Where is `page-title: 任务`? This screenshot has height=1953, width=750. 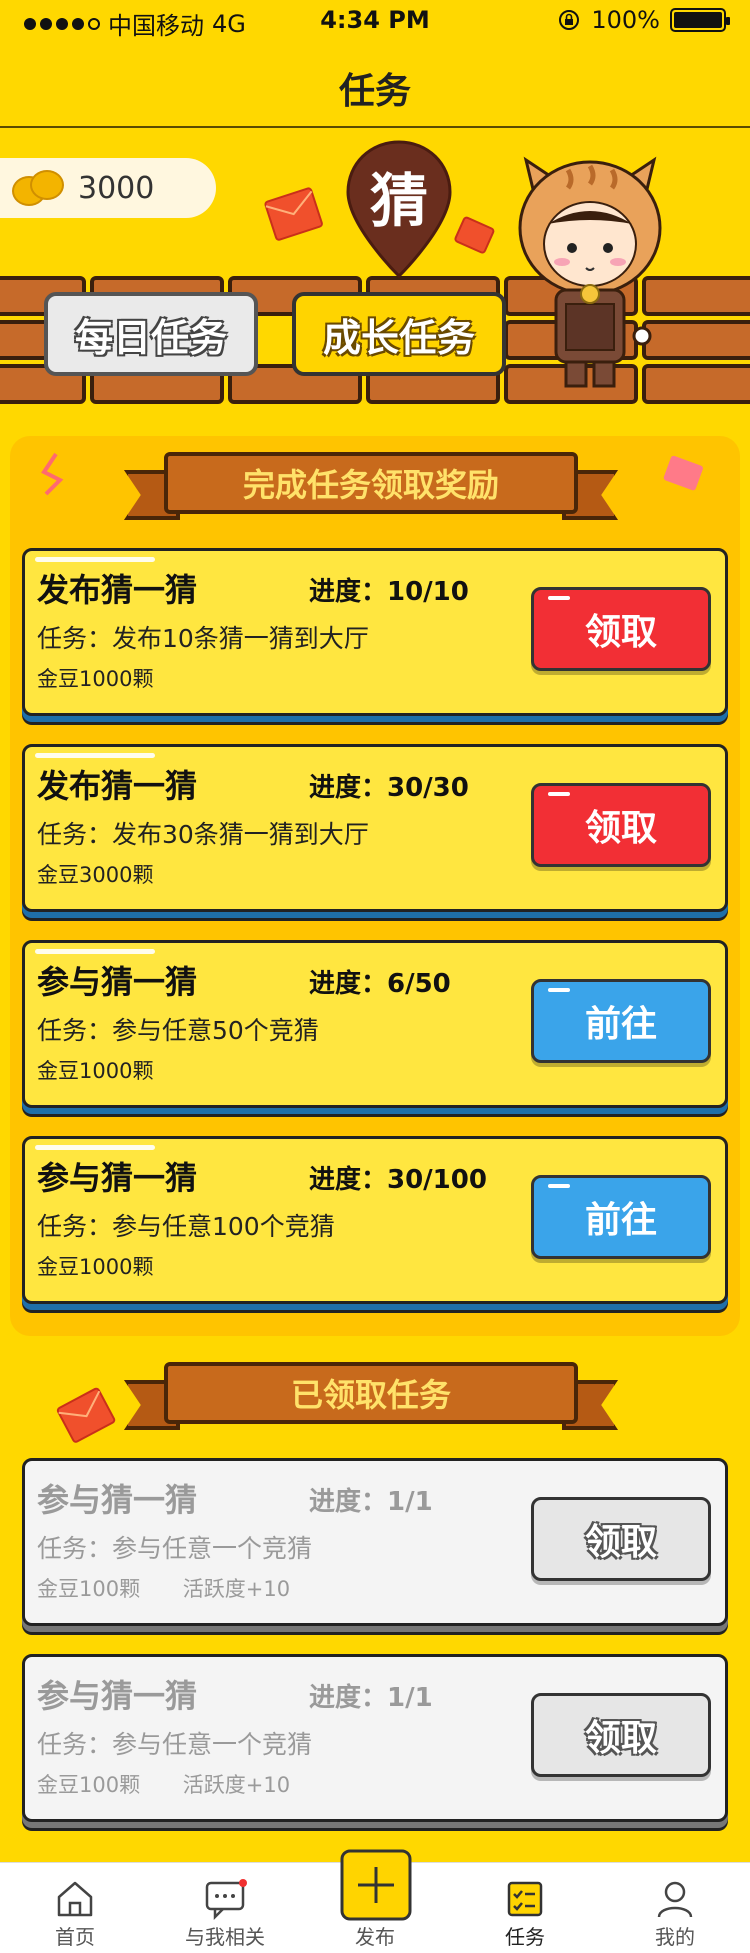 page-title: 任务 is located at coordinates (374, 91).